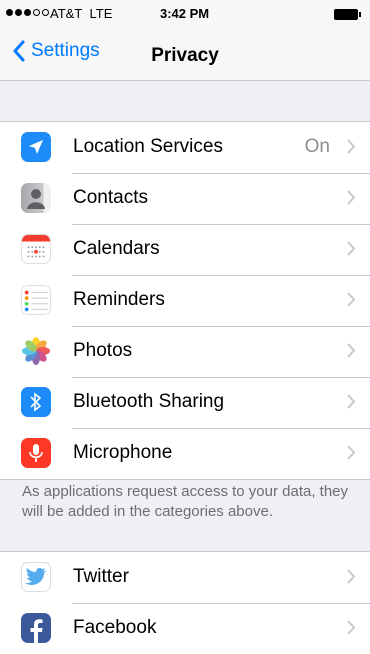  I want to click on facebook-icon, so click(36, 628).